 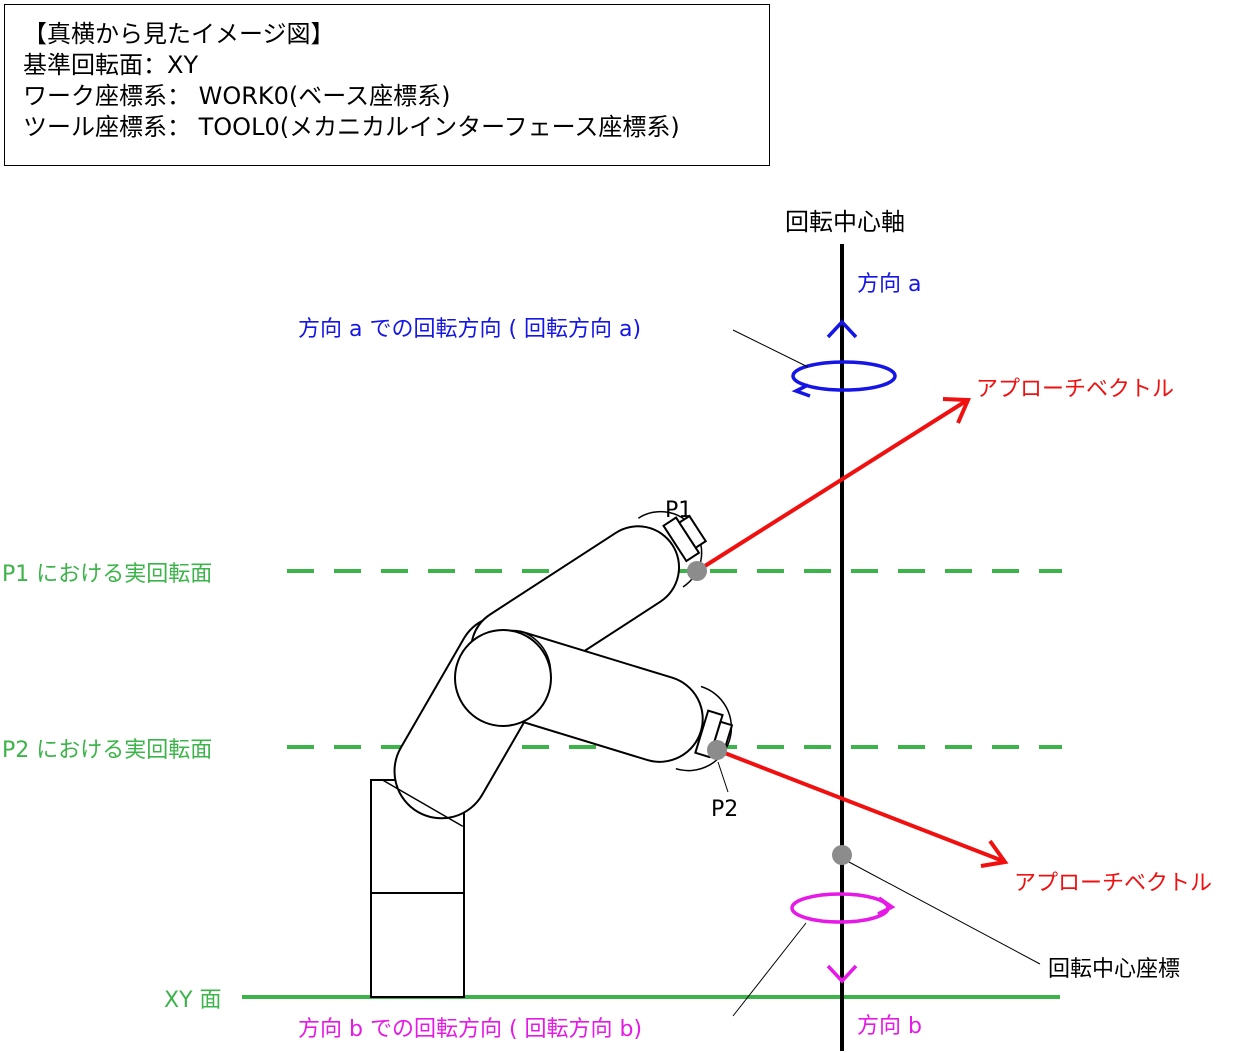 I want to click on leader-rotation-a, so click(x=770, y=348).